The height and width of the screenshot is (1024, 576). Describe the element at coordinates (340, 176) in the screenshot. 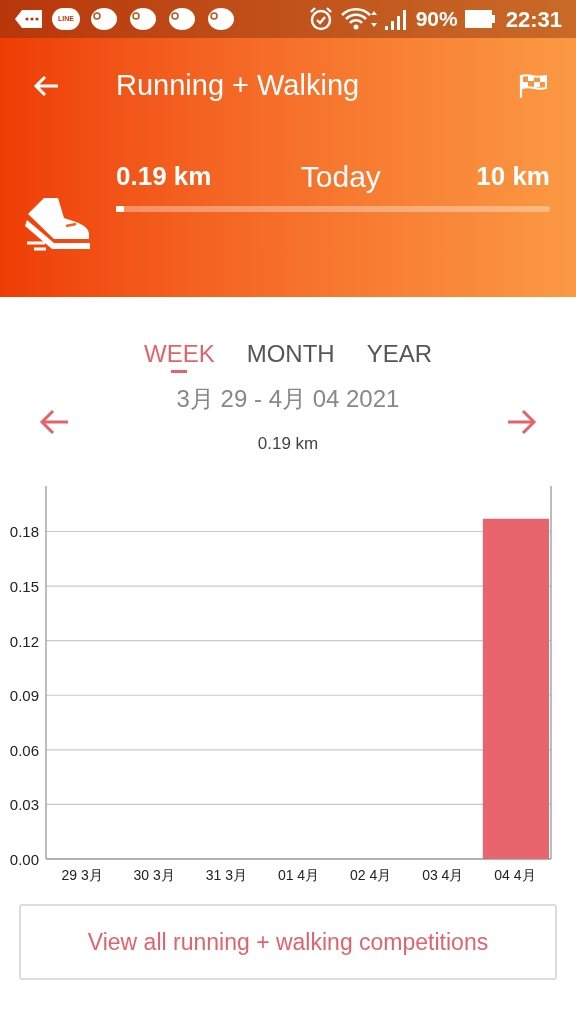

I see `period-label: Today` at that location.